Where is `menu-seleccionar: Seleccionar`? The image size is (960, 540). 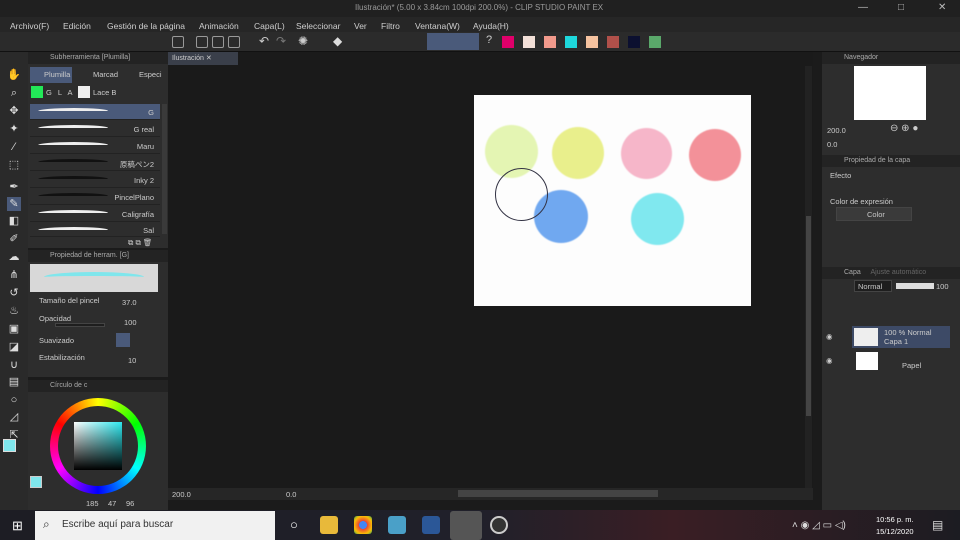
menu-seleccionar: Seleccionar is located at coordinates (318, 25).